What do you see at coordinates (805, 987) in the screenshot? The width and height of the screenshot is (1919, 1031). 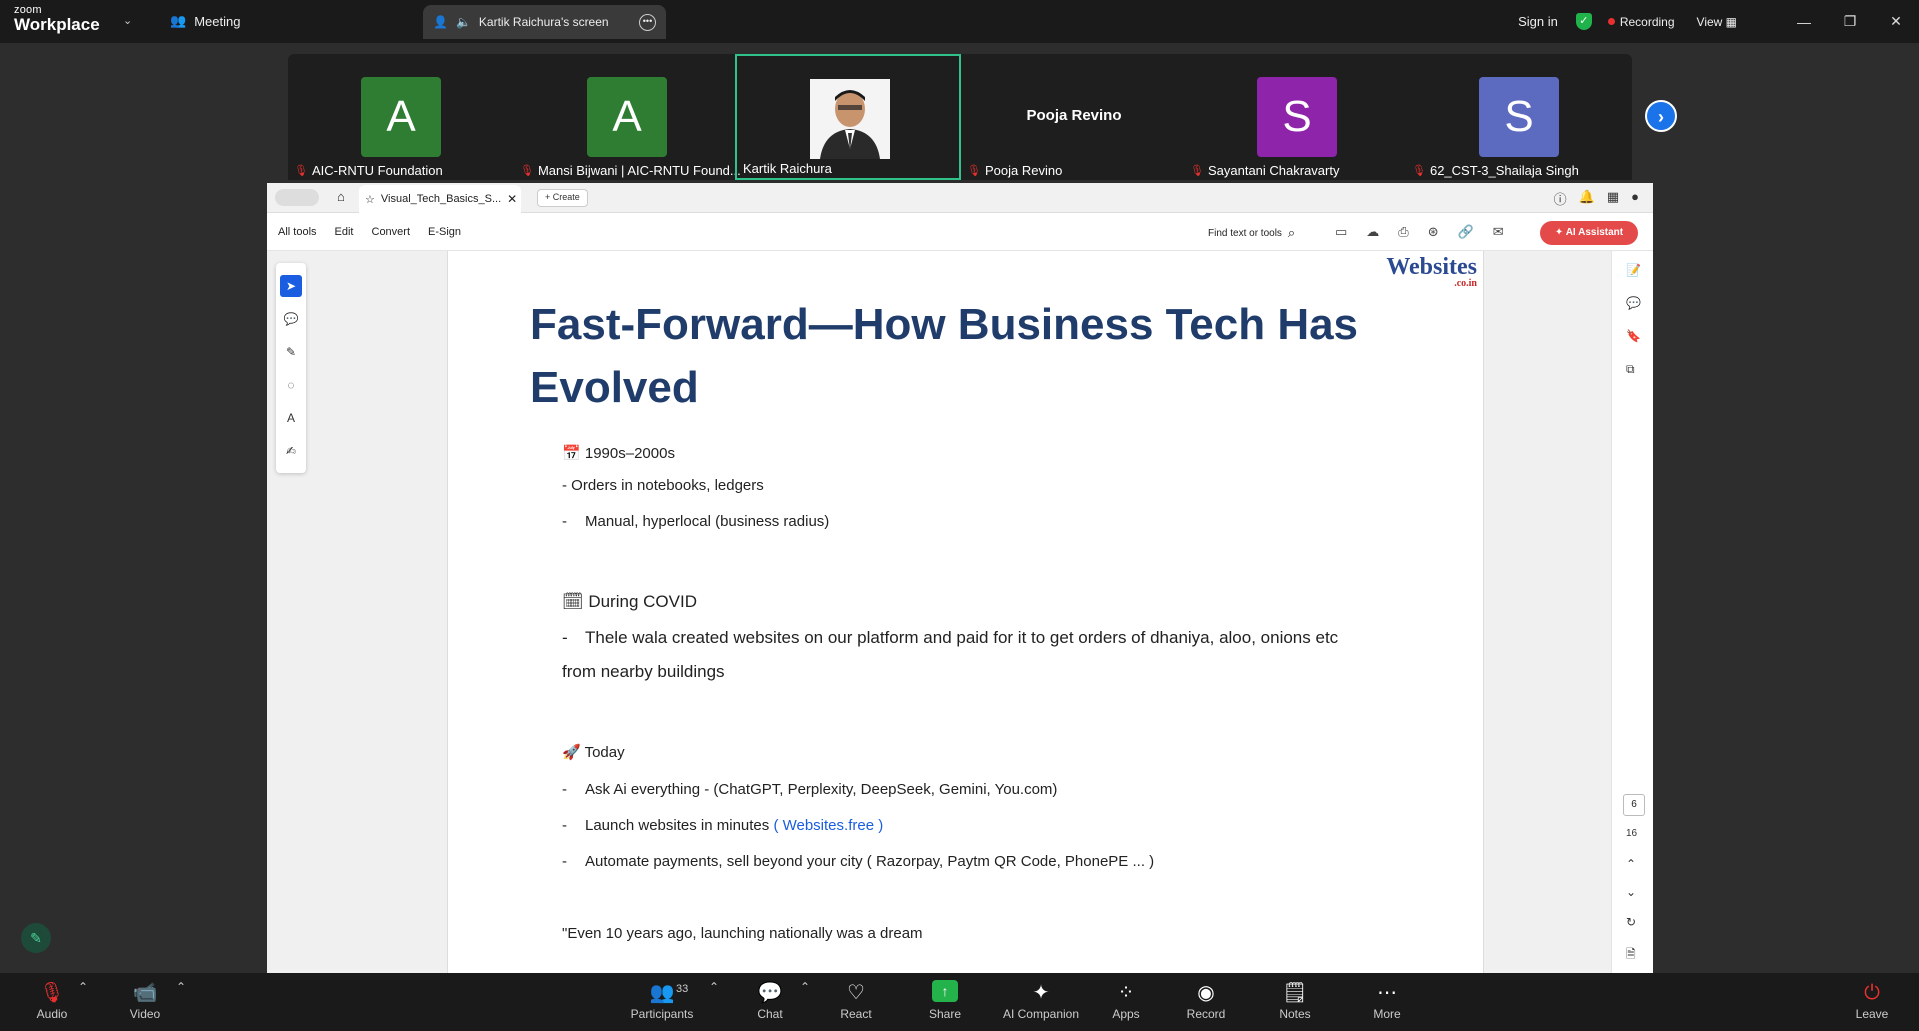 I see `chat-options-caret: ⌃` at bounding box center [805, 987].